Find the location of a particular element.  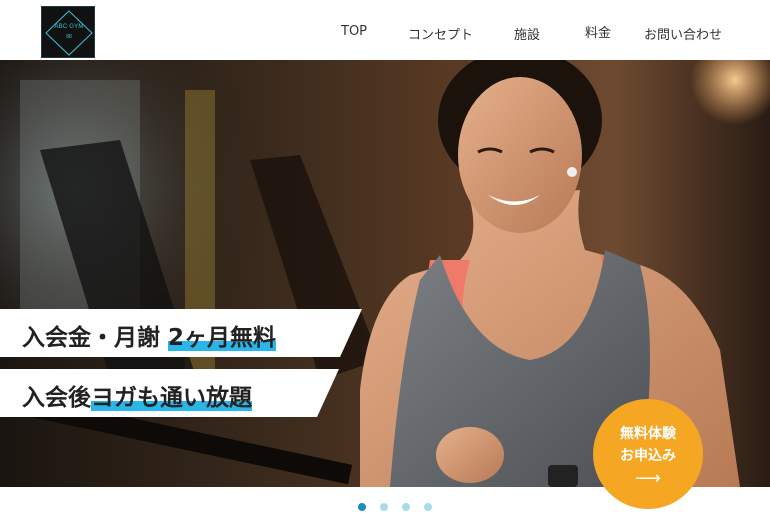

promo-banner-free-fee: 入会金・月謝 2ヶ月無料 is located at coordinates (181, 333).